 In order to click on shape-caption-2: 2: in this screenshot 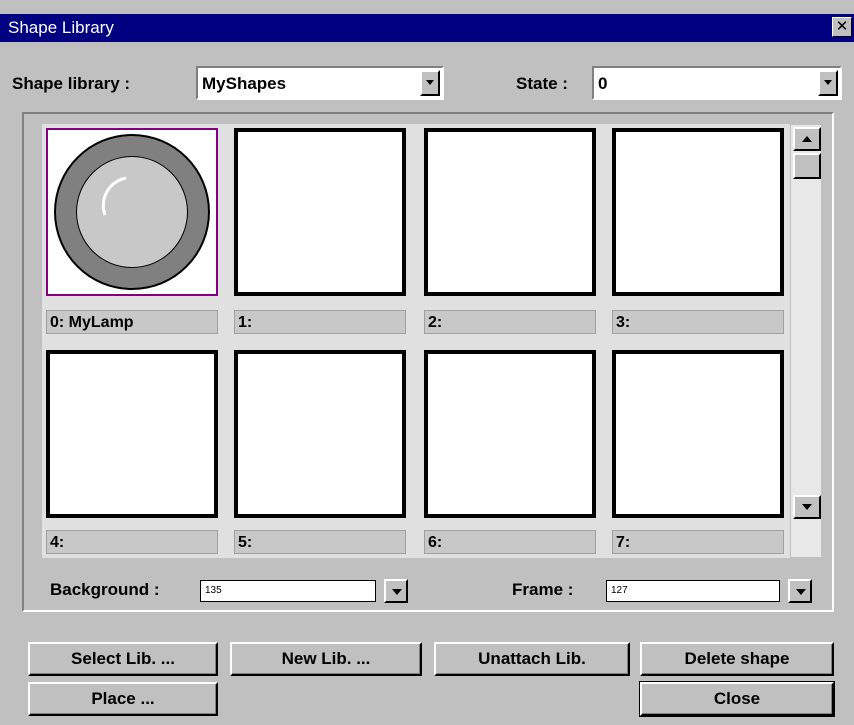, I will do `click(510, 322)`.